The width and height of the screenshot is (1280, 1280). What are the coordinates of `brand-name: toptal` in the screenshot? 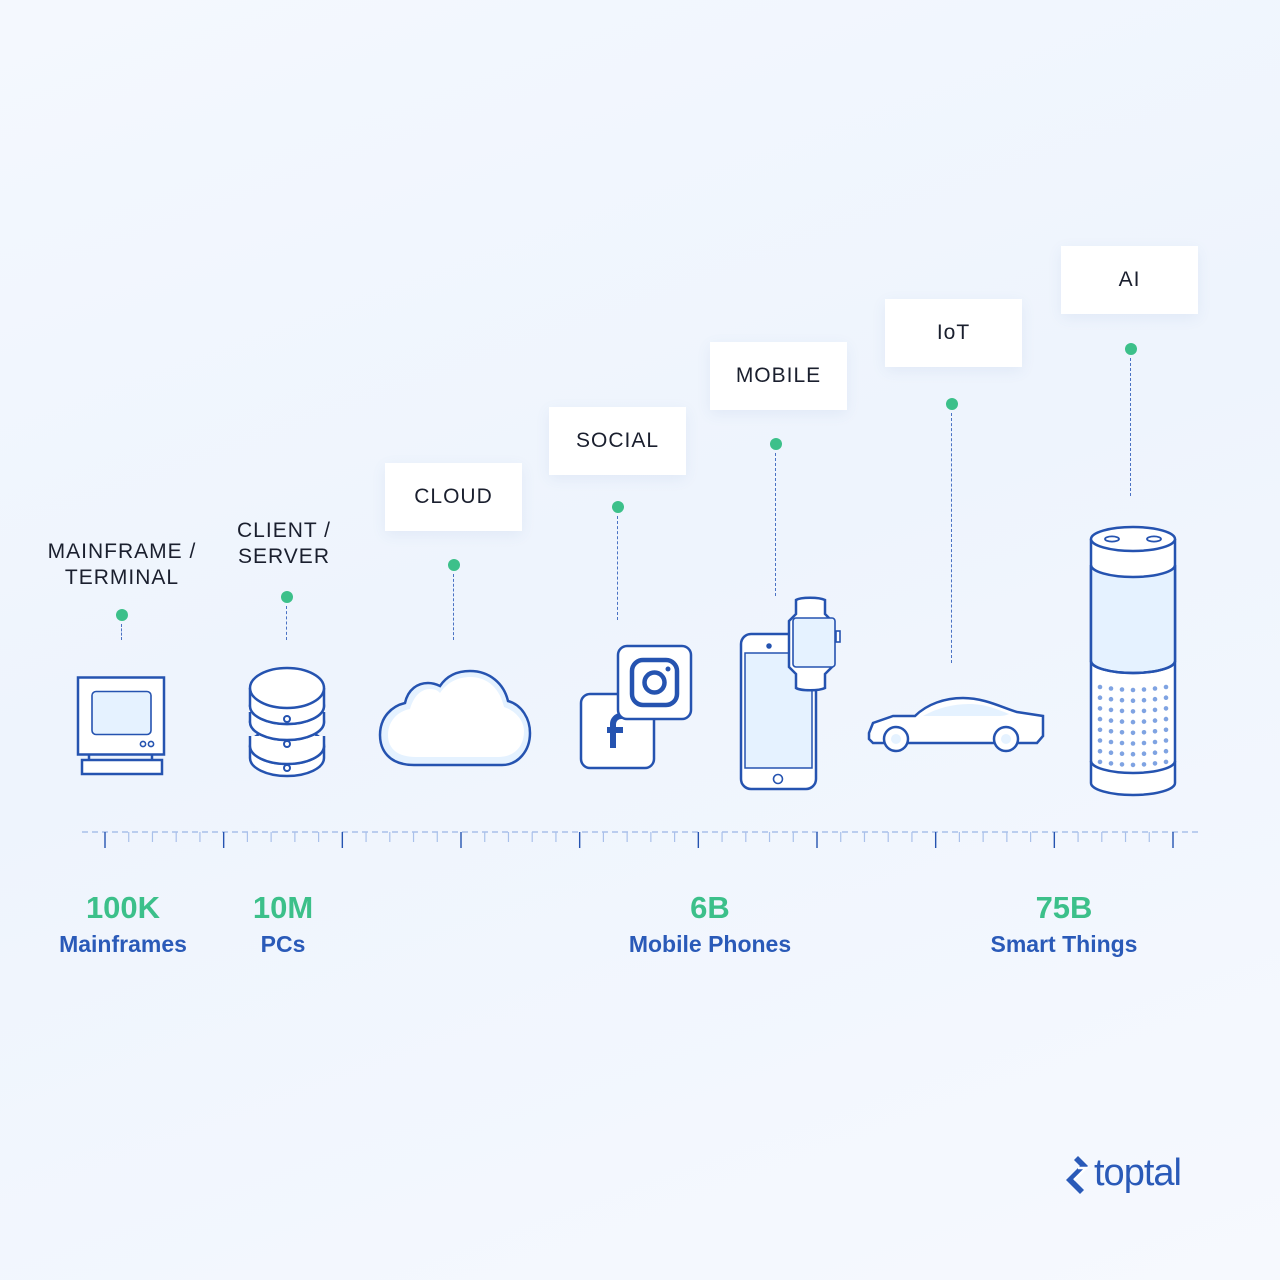 It's located at (1138, 1173).